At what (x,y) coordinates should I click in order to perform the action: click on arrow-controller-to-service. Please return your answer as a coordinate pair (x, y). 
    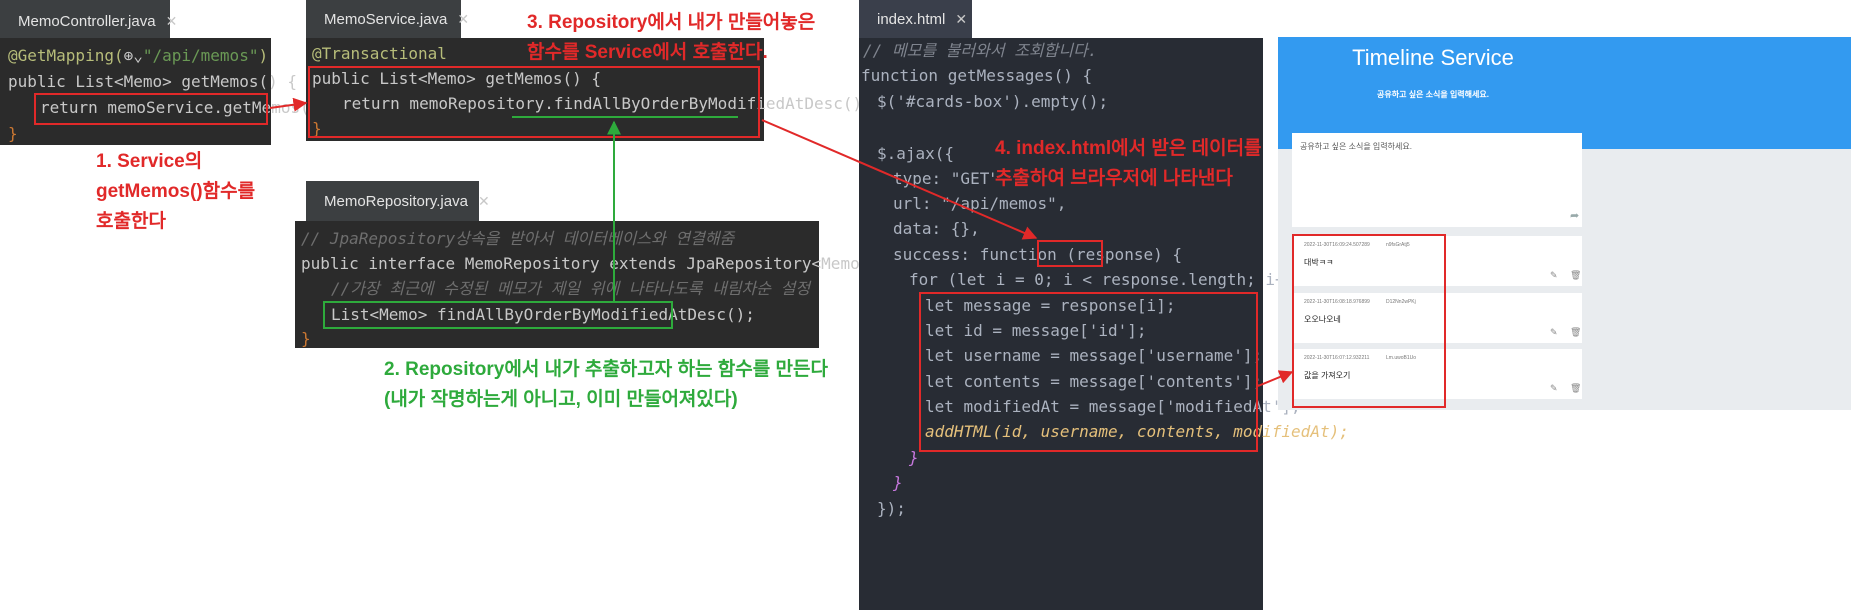
    Looking at the image, I should click on (288, 104).